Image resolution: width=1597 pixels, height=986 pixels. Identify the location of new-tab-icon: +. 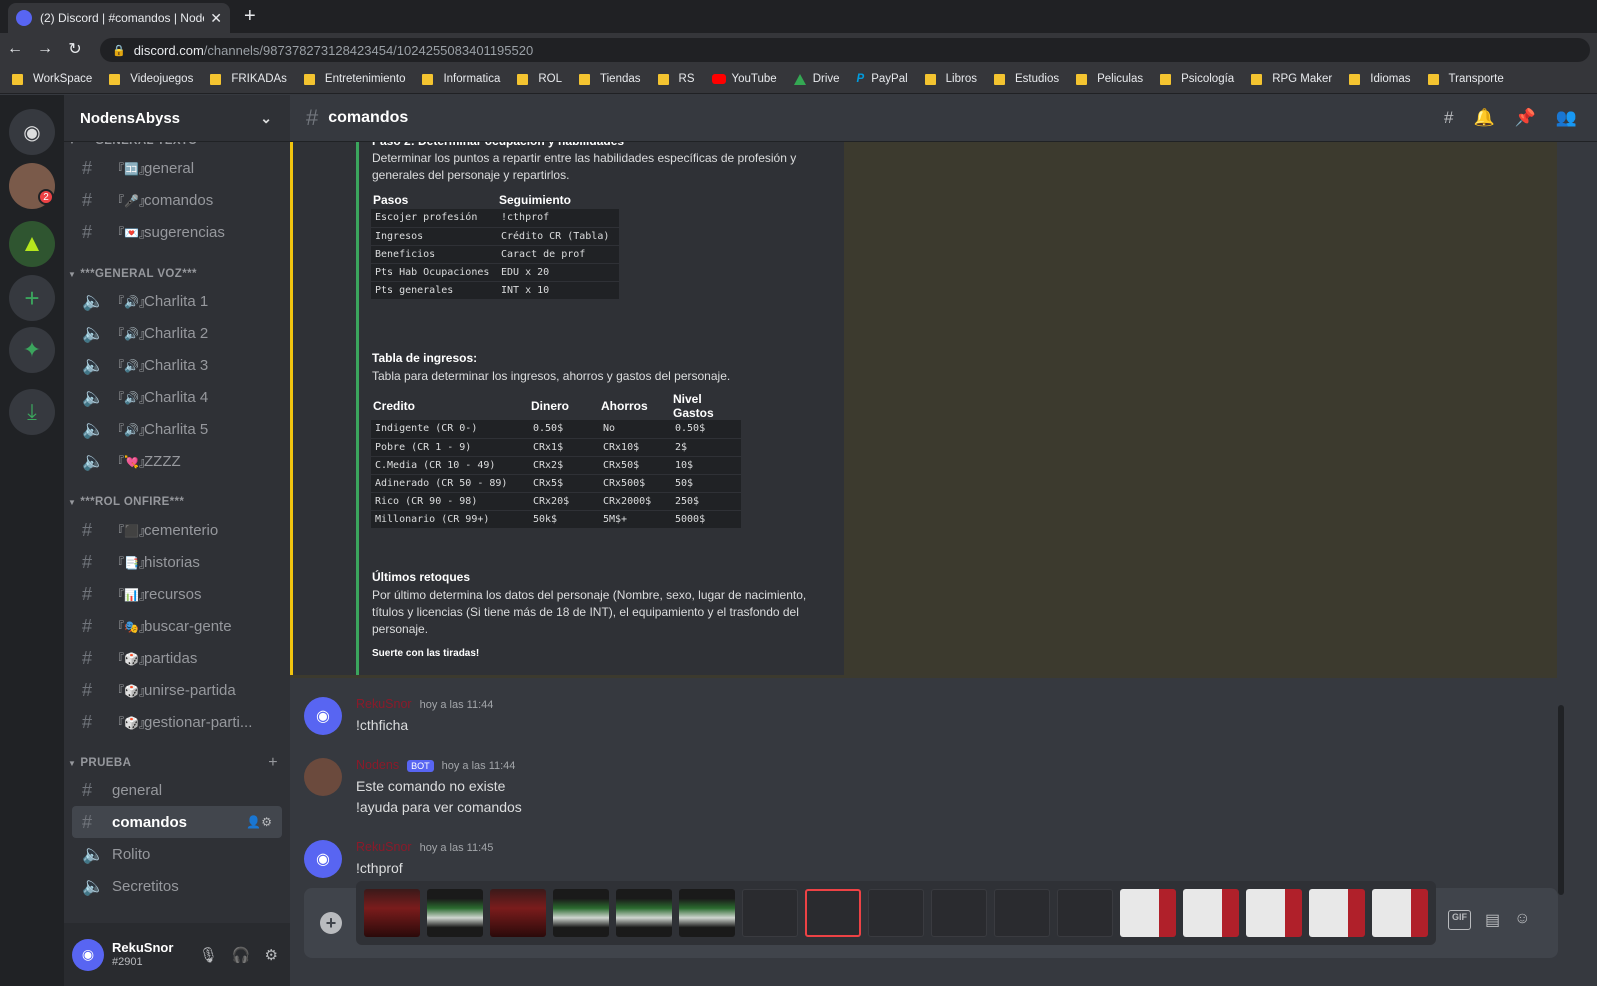
(250, 16).